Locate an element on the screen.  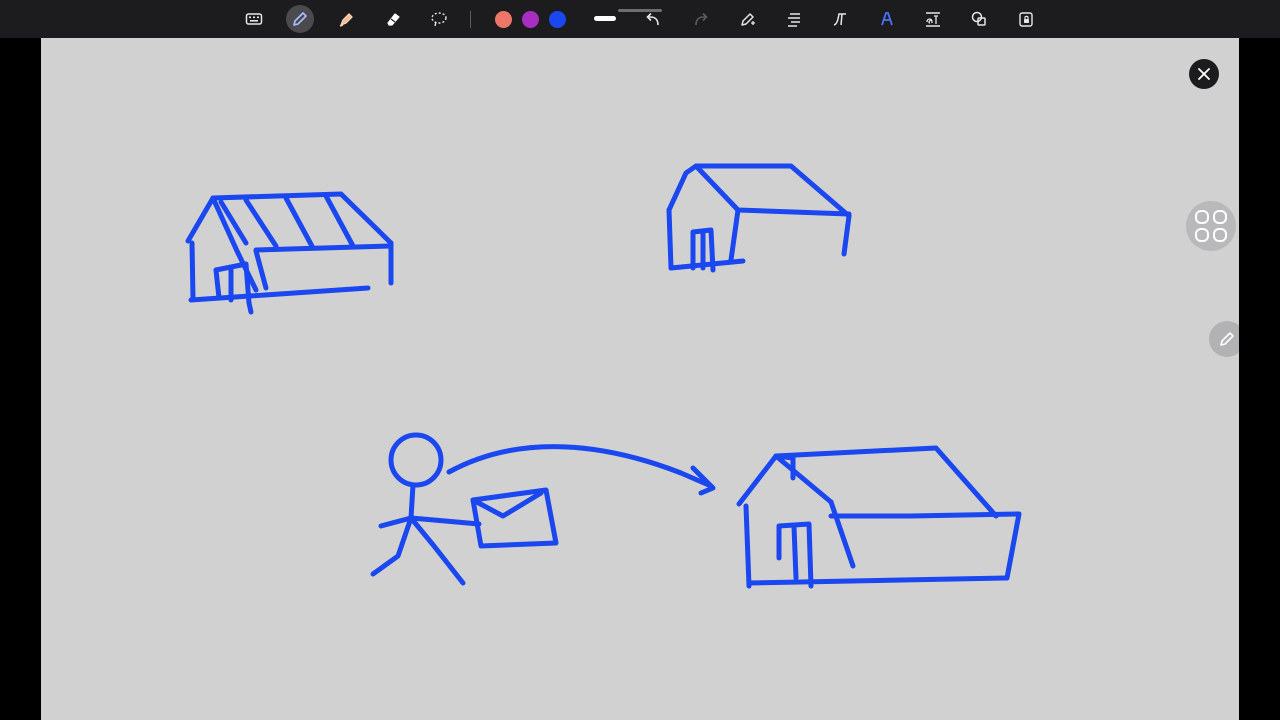
undo-button is located at coordinates (653, 19).